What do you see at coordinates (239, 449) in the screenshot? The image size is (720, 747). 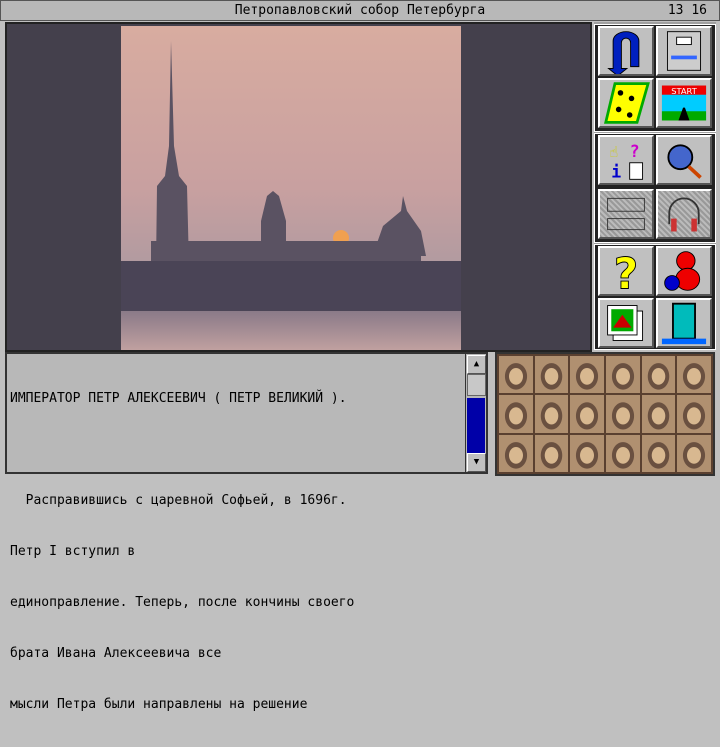 I see `text-line` at bounding box center [239, 449].